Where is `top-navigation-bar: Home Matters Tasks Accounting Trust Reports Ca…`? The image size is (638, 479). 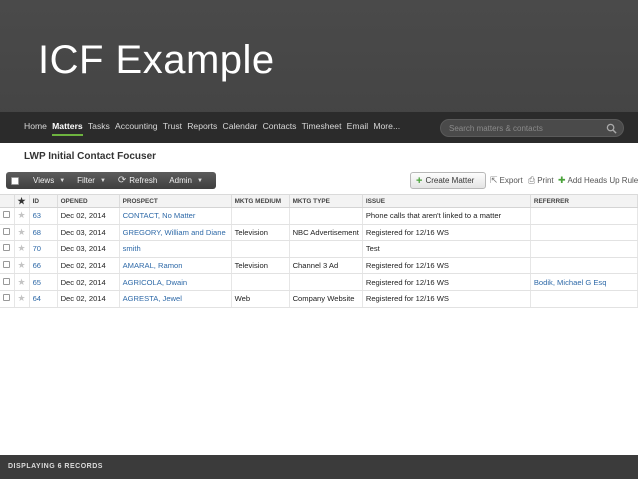
top-navigation-bar: Home Matters Tasks Accounting Trust Reports Ca… is located at coordinates (319, 127).